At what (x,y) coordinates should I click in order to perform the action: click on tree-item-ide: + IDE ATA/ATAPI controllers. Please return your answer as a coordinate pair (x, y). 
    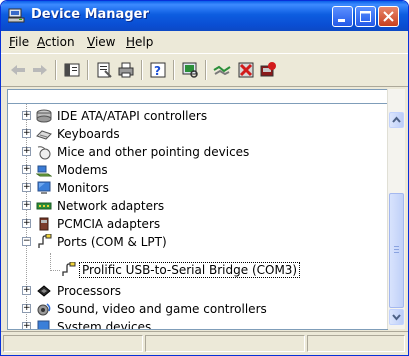
    Looking at the image, I should click on (173, 116).